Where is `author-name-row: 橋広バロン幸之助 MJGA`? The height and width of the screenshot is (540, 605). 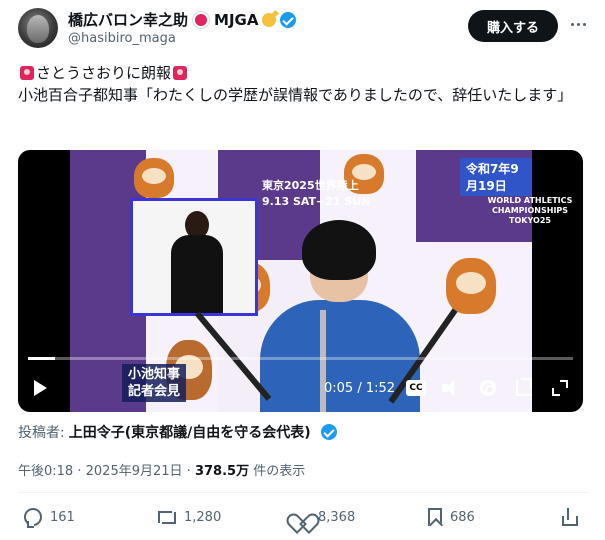
author-name-row: 橋広バロン幸之助 MJGA is located at coordinates (182, 19).